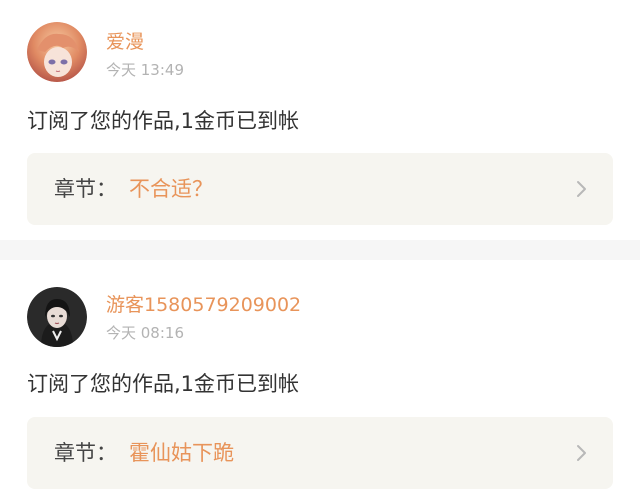 Image resolution: width=640 pixels, height=502 pixels. What do you see at coordinates (320, 453) in the screenshot?
I see `chapter-link: 章节： 霍仙姑下跪` at bounding box center [320, 453].